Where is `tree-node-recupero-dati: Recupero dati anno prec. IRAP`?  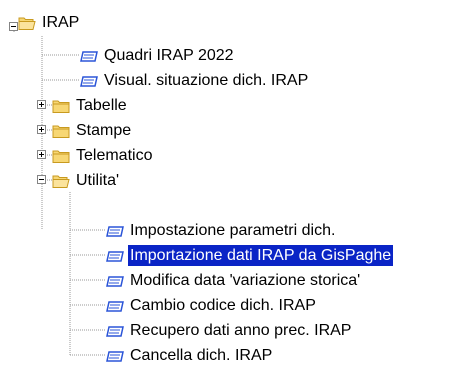 tree-node-recupero-dati: Recupero dati anno prec. IRAP is located at coordinates (229, 330).